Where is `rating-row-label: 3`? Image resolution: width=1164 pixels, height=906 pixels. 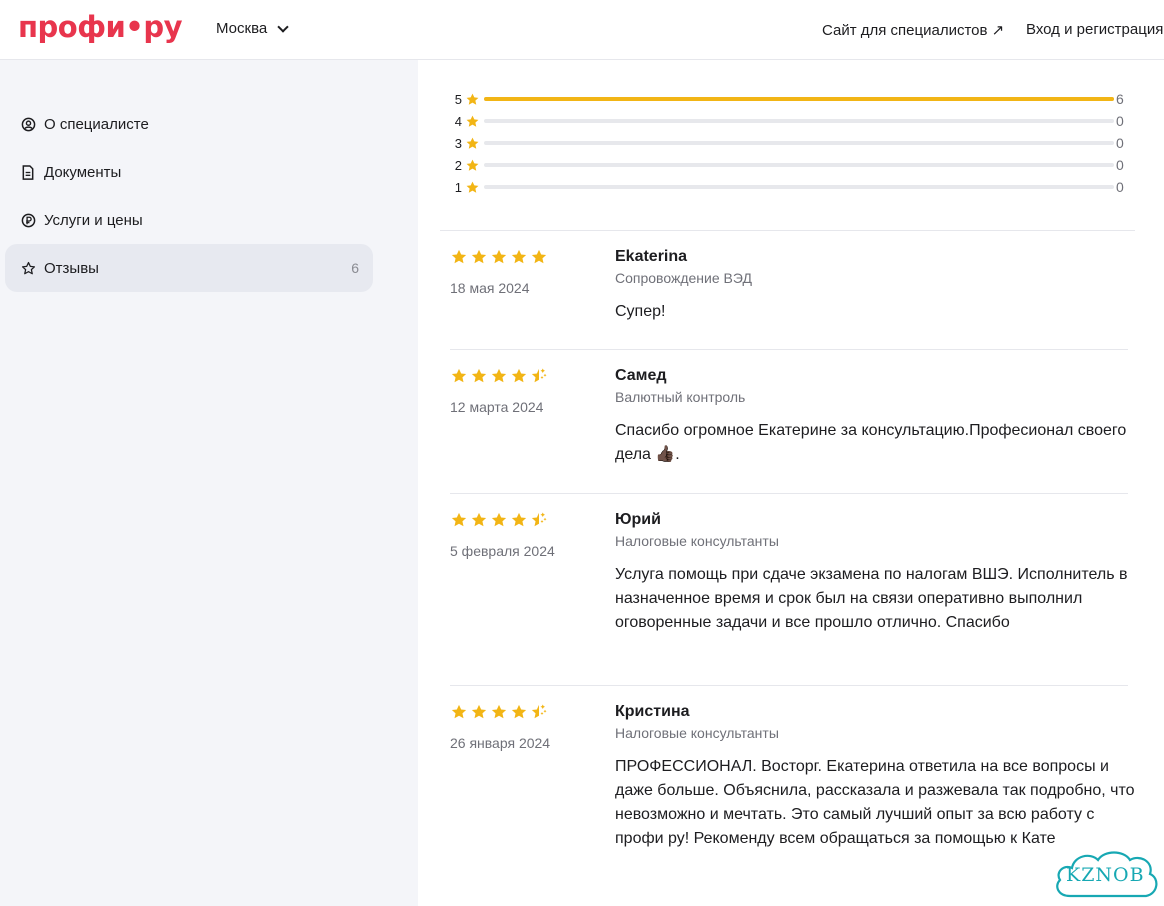 rating-row-label: 3 is located at coordinates (458, 143).